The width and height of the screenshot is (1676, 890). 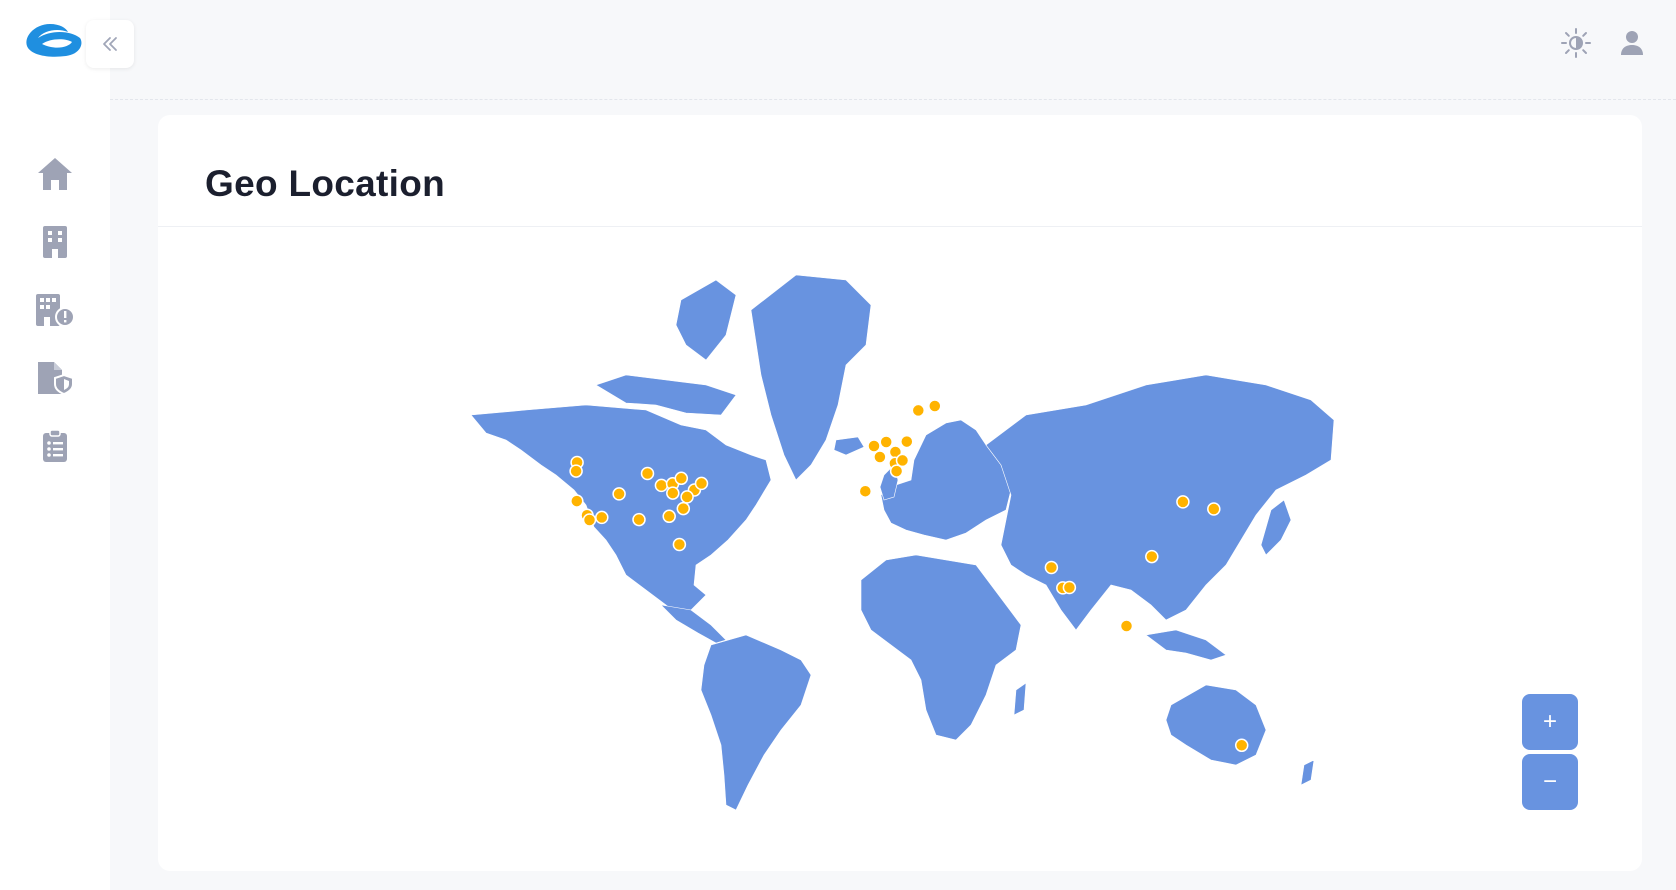 I want to click on sidebar-item-organization-alerts, so click(x=55, y=310).